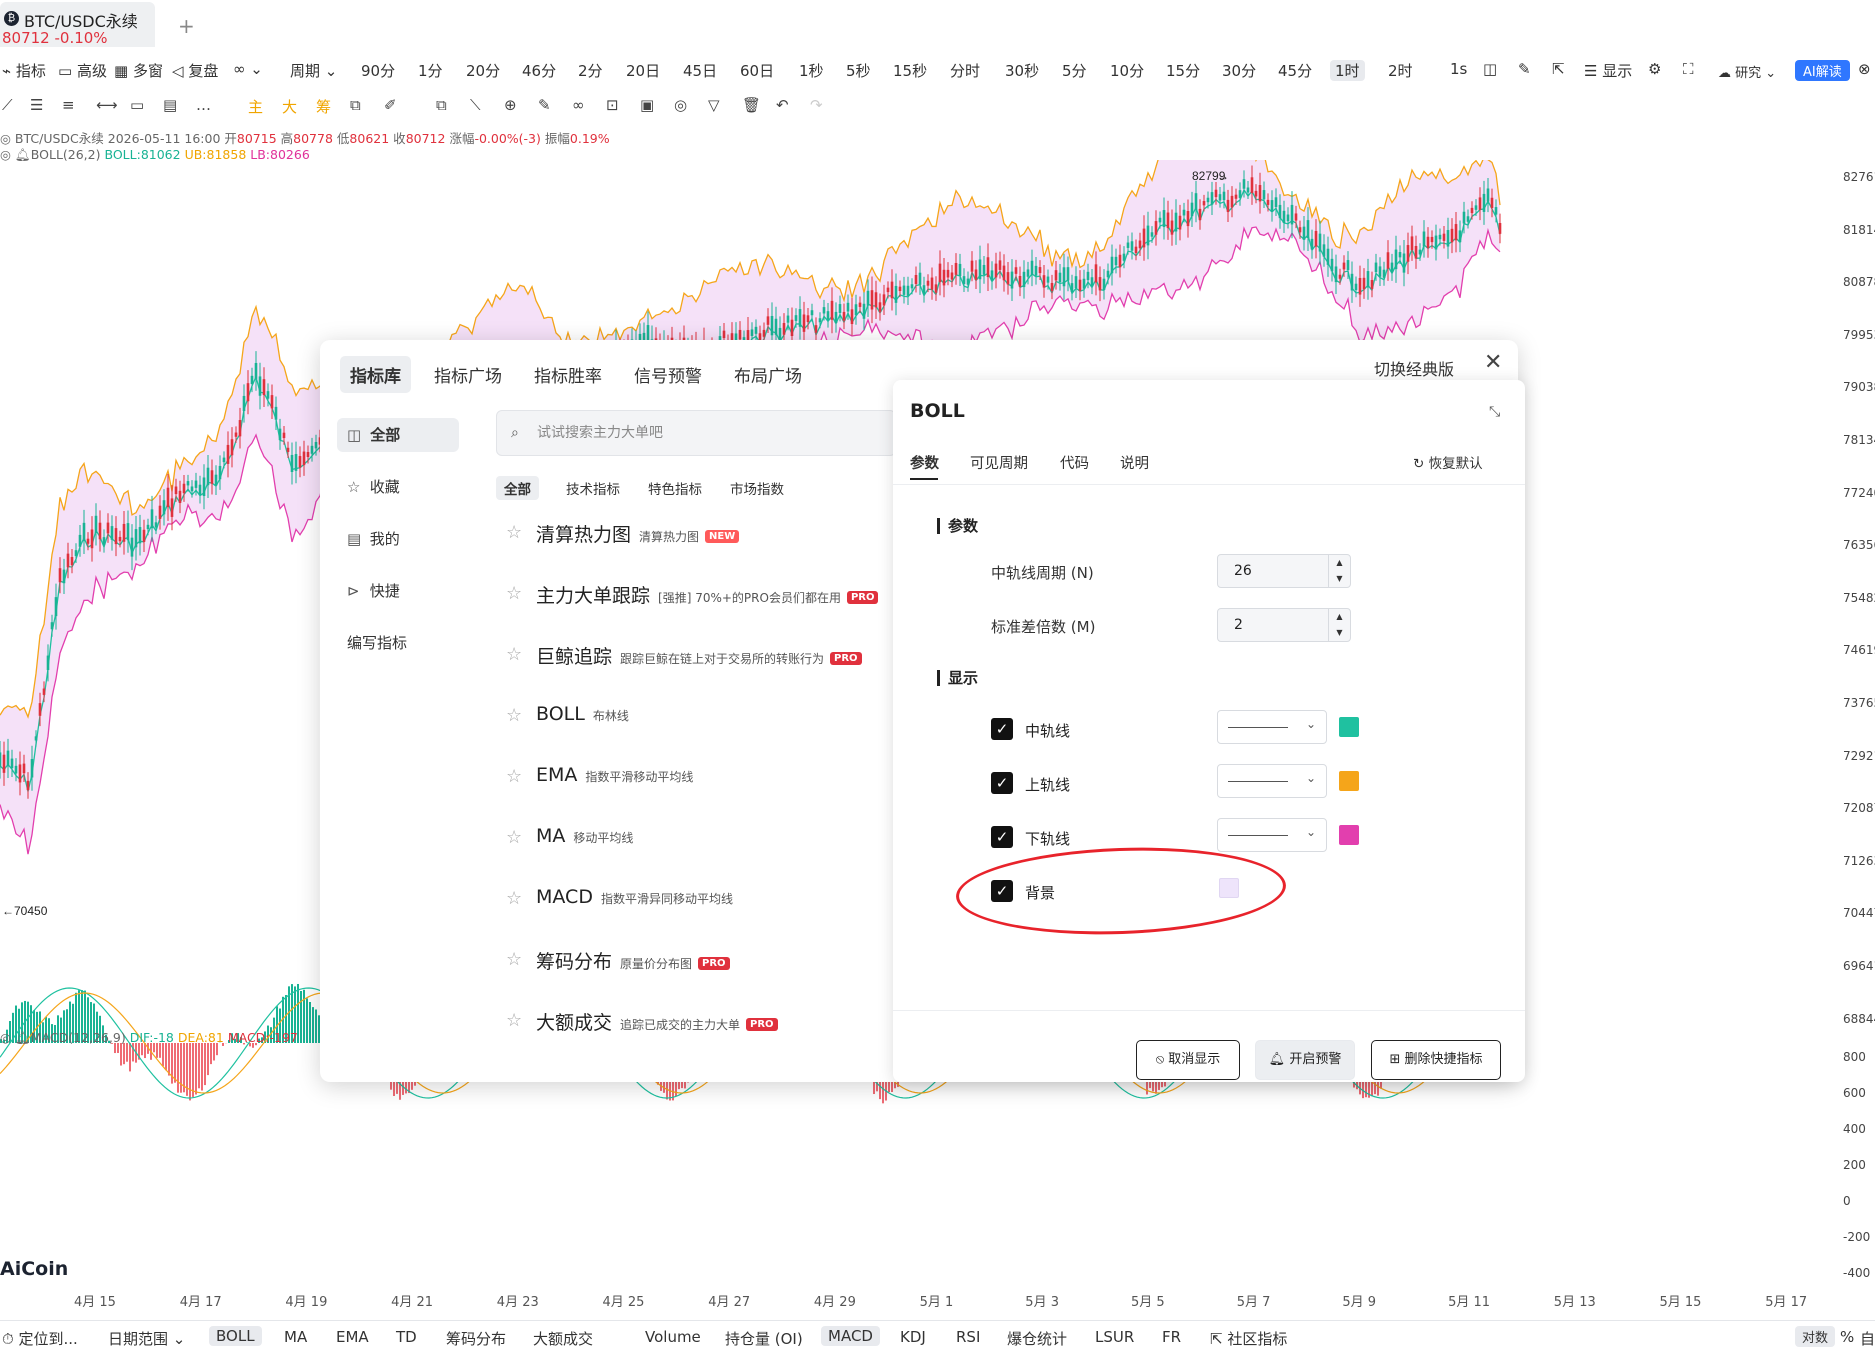  Describe the element at coordinates (1654, 69) in the screenshot. I see `settings-icon: ⚙` at that location.